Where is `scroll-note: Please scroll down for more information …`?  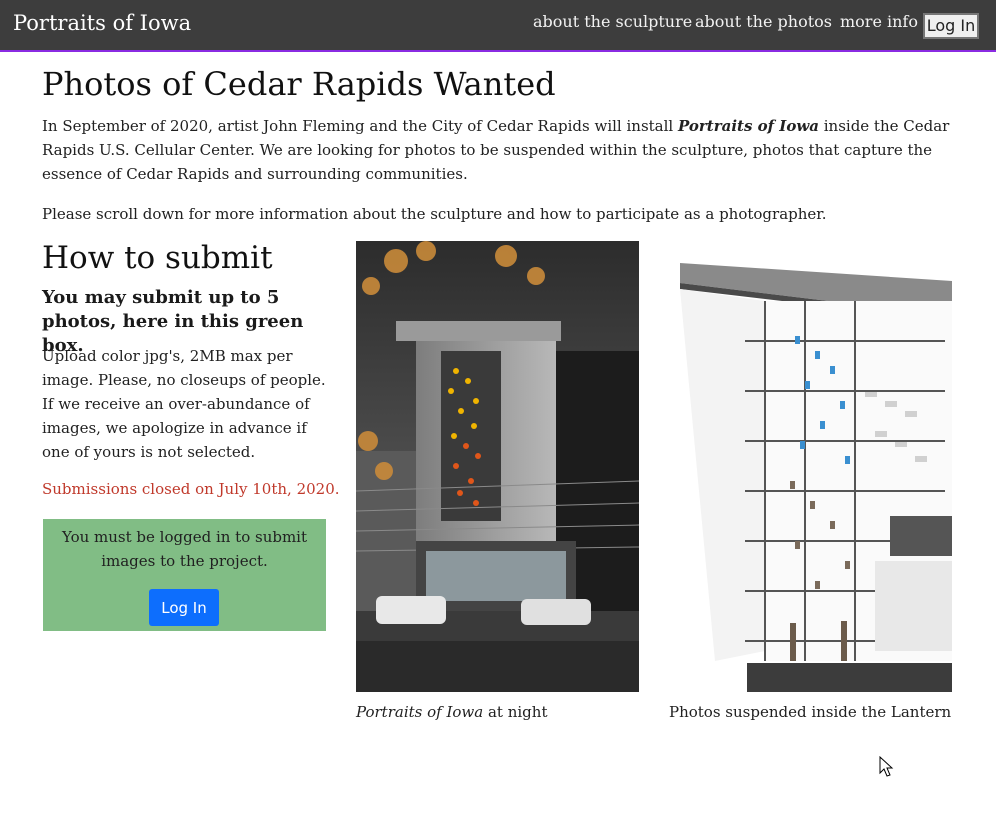 scroll-note: Please scroll down for more information … is located at coordinates (434, 214).